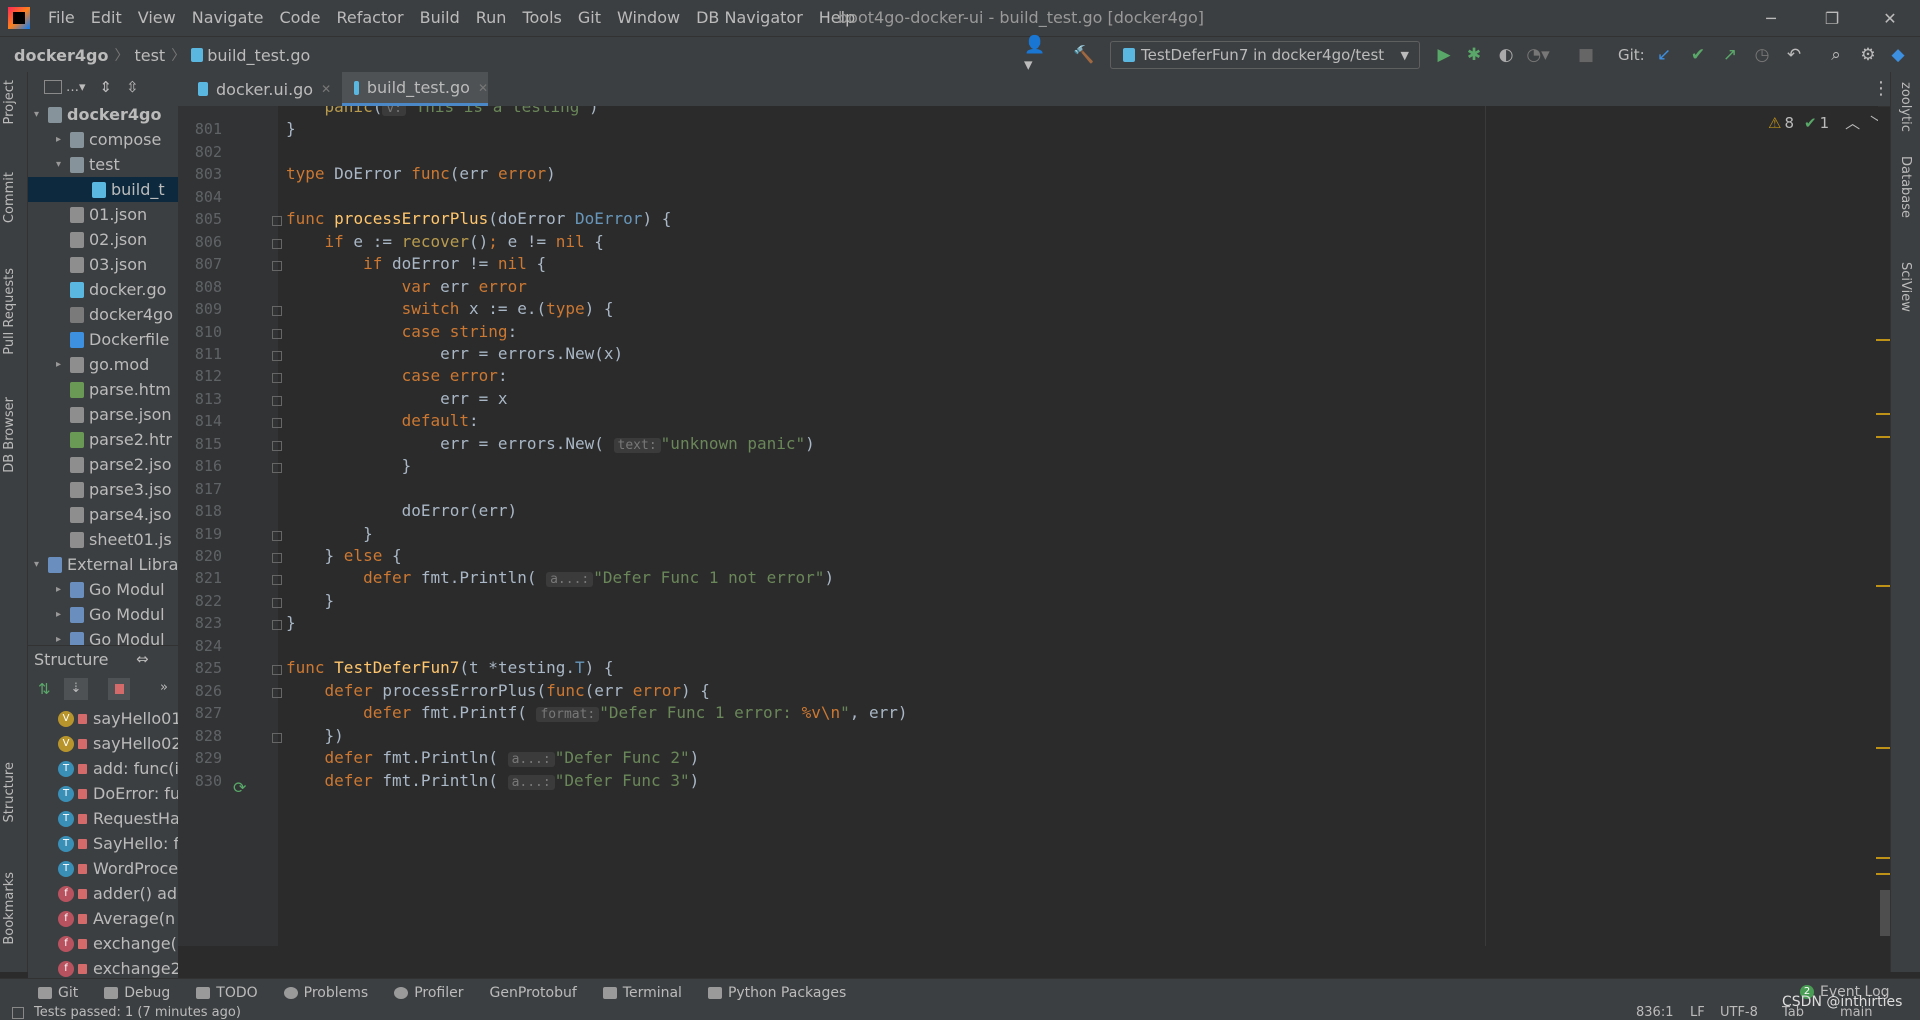  What do you see at coordinates (369, 18) in the screenshot?
I see `menu-refactor: Refactor` at bounding box center [369, 18].